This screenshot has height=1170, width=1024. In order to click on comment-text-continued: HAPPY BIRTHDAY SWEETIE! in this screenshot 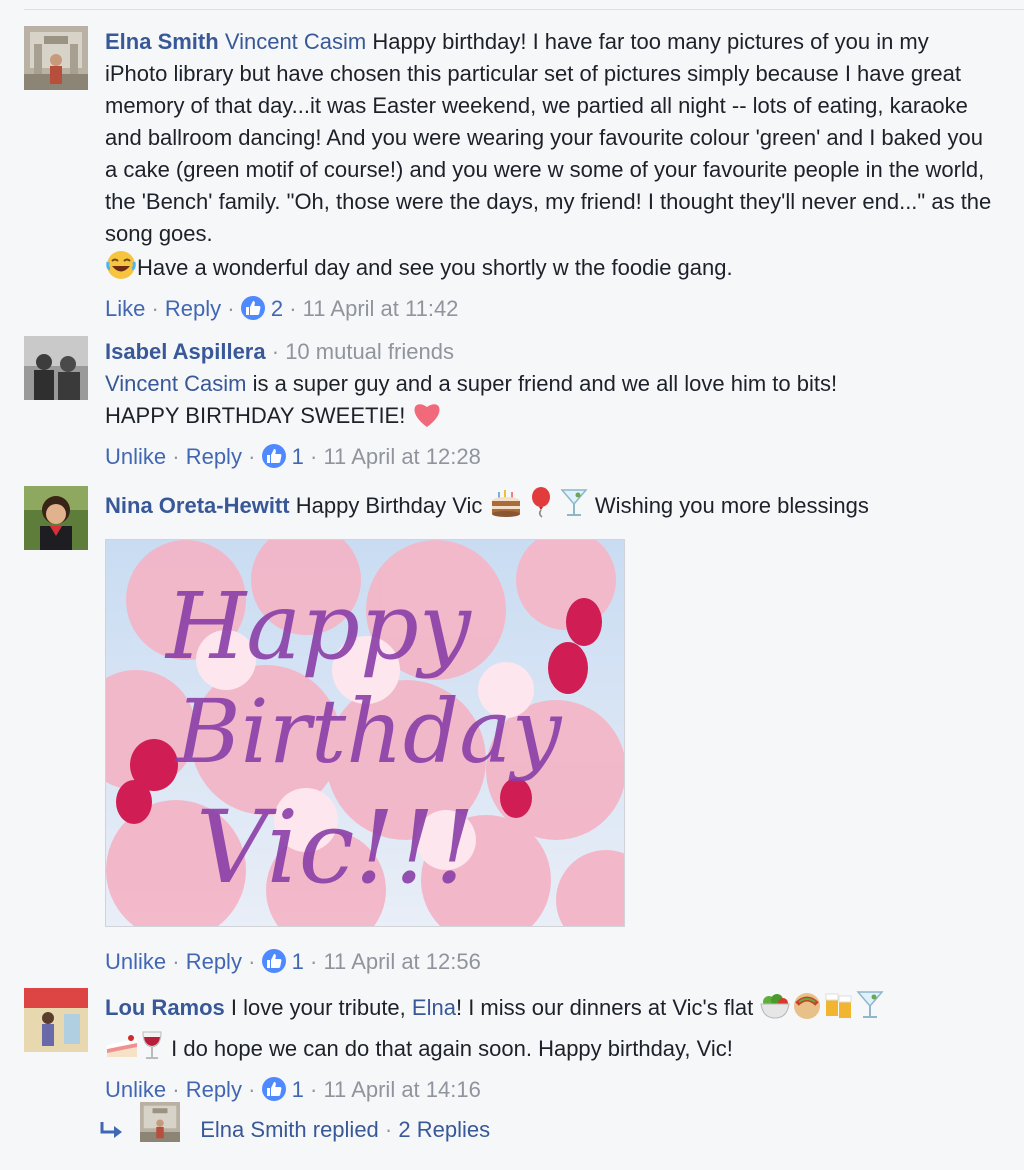, I will do `click(255, 415)`.